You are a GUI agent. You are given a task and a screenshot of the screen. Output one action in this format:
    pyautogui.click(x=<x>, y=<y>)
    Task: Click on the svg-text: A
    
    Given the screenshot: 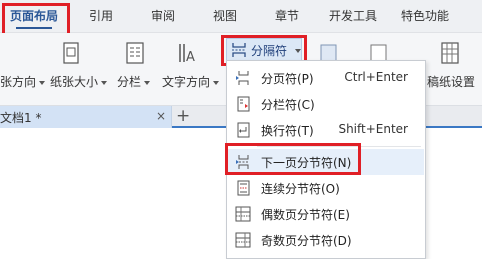 What is the action you would take?
    pyautogui.click(x=190, y=57)
    